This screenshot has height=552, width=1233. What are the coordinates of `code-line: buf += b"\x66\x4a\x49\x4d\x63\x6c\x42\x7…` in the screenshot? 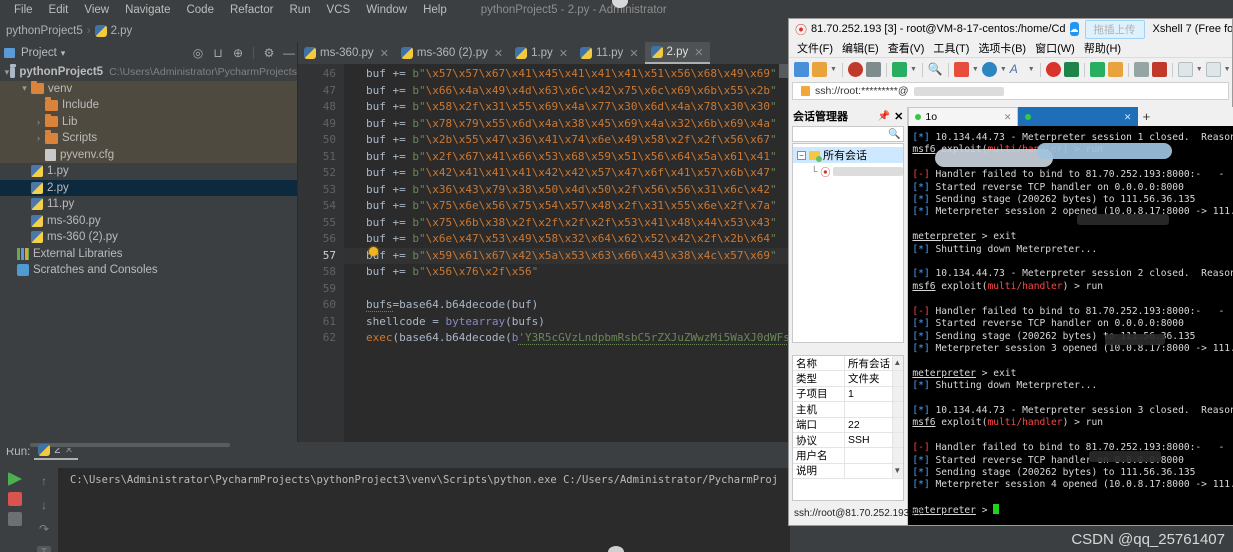 It's located at (567, 91).